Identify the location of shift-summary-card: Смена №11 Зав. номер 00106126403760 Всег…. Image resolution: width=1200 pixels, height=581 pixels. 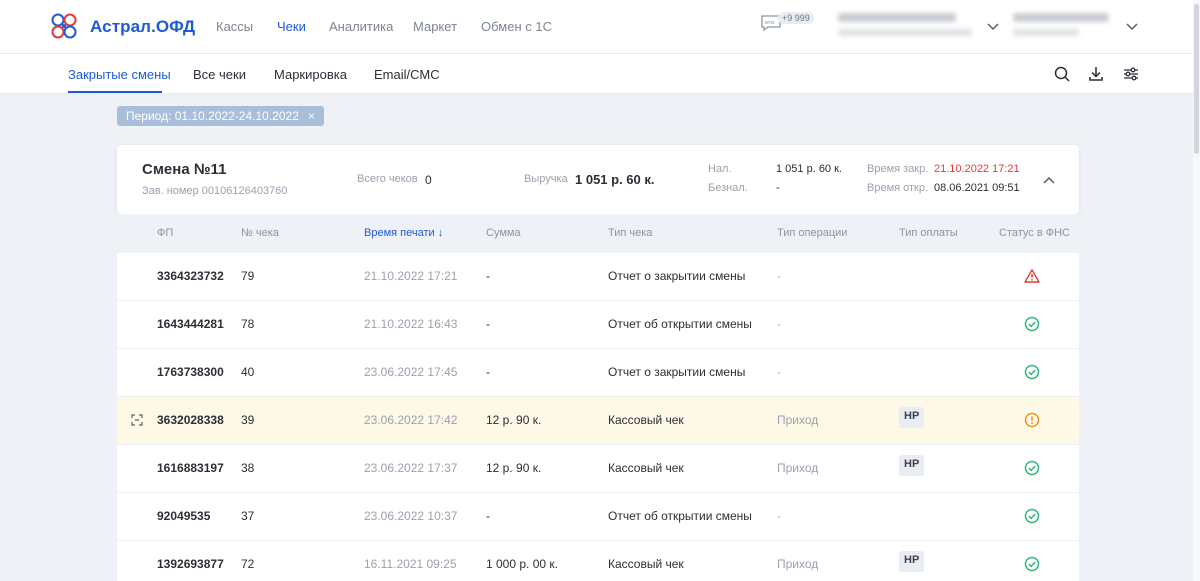
(598, 179).